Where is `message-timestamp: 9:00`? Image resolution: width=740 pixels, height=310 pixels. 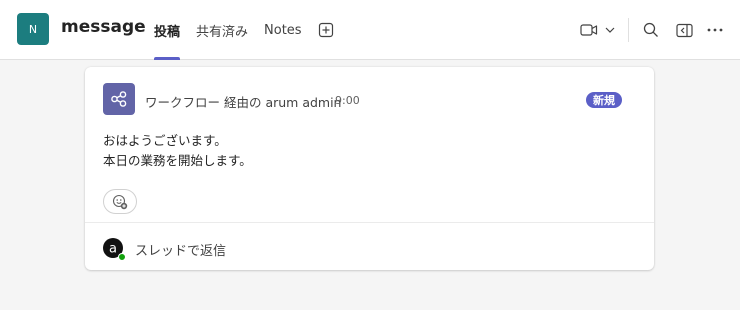
message-timestamp: 9:00 is located at coordinates (347, 100).